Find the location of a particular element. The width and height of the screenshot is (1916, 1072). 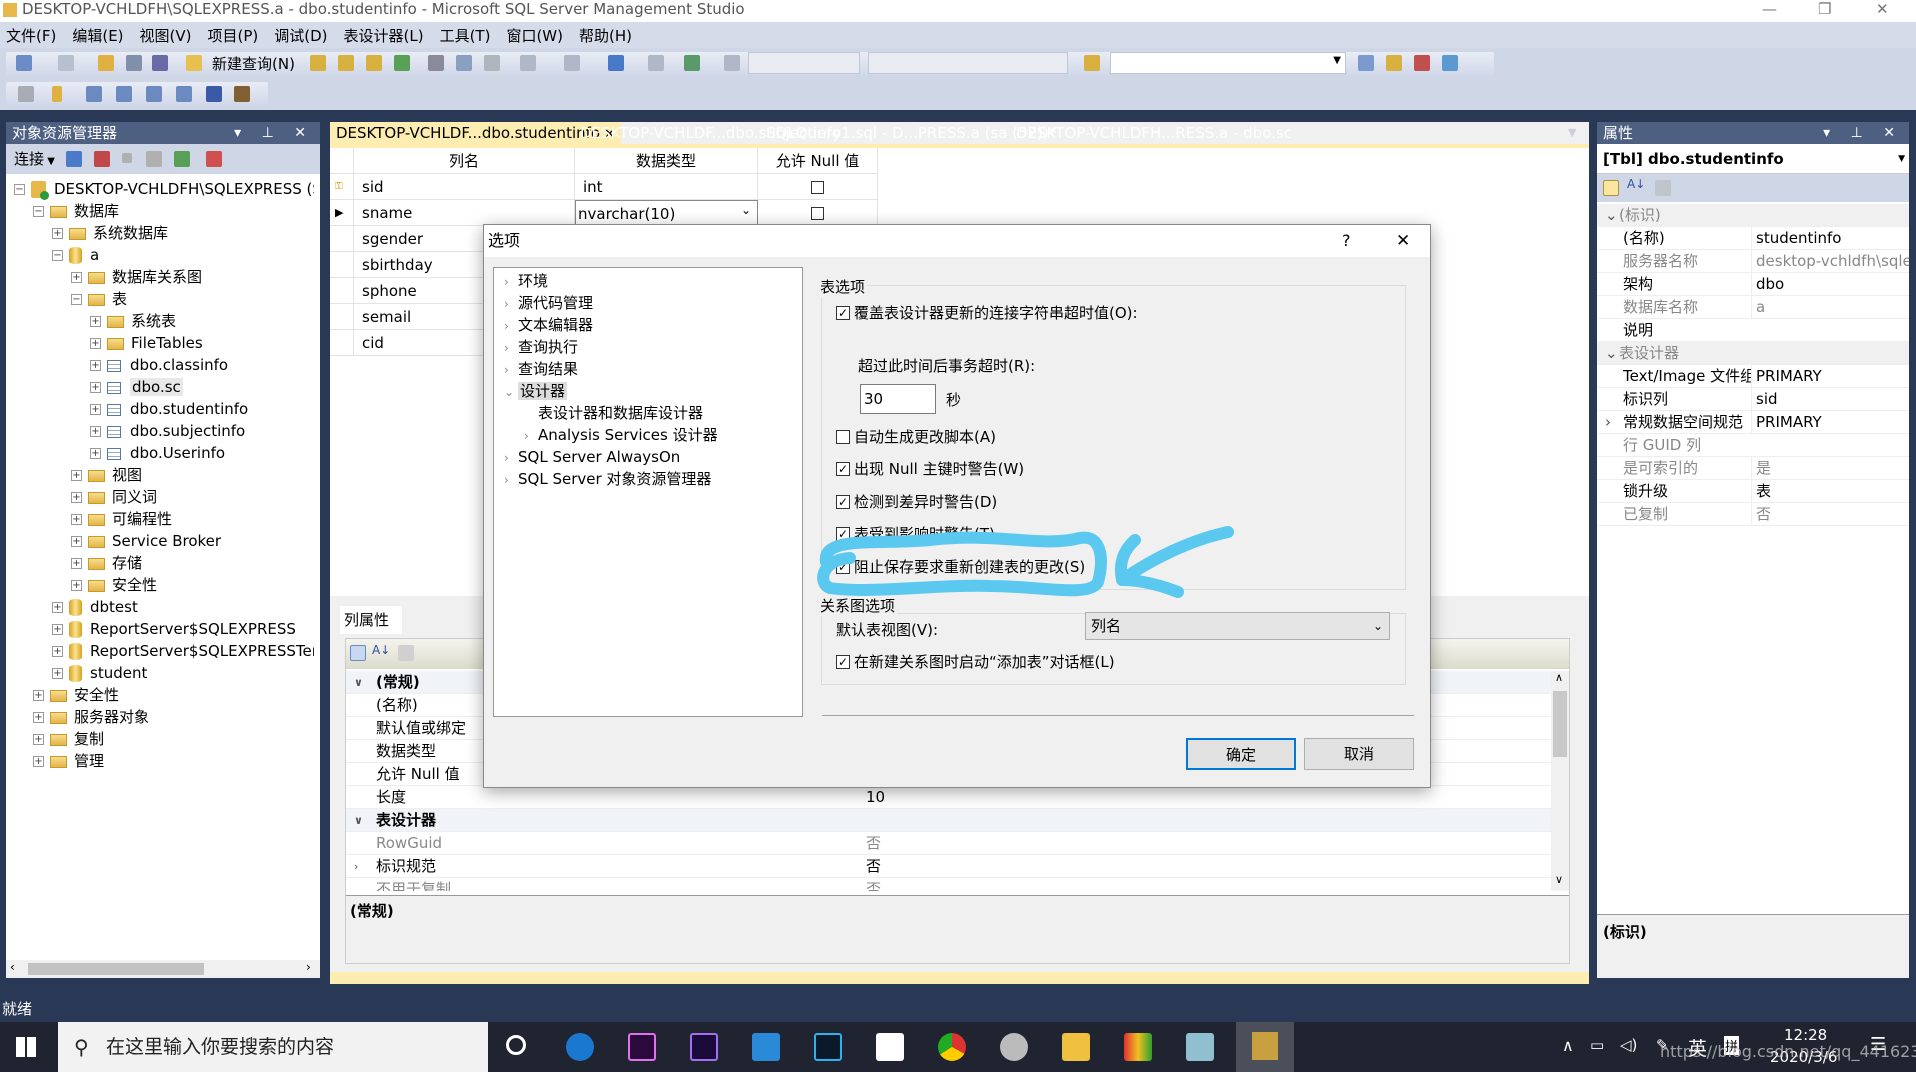

tree-node: − 数据库 is located at coordinates (76, 211).